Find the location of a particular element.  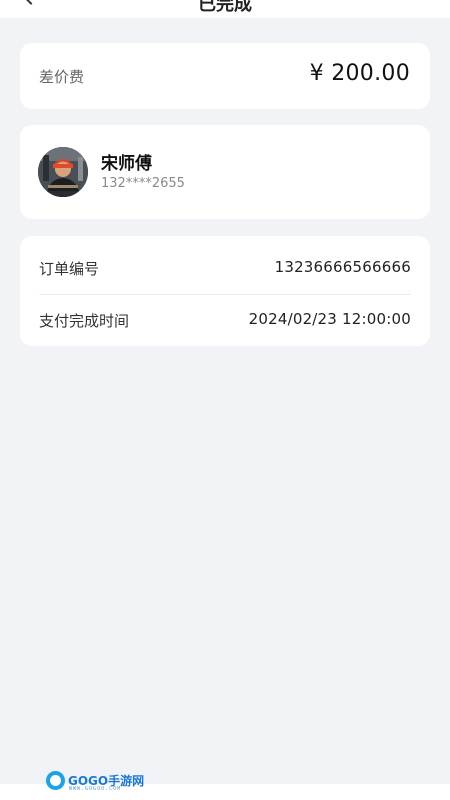

order-number-row: 订单编号 13236666566666 is located at coordinates (225, 270).